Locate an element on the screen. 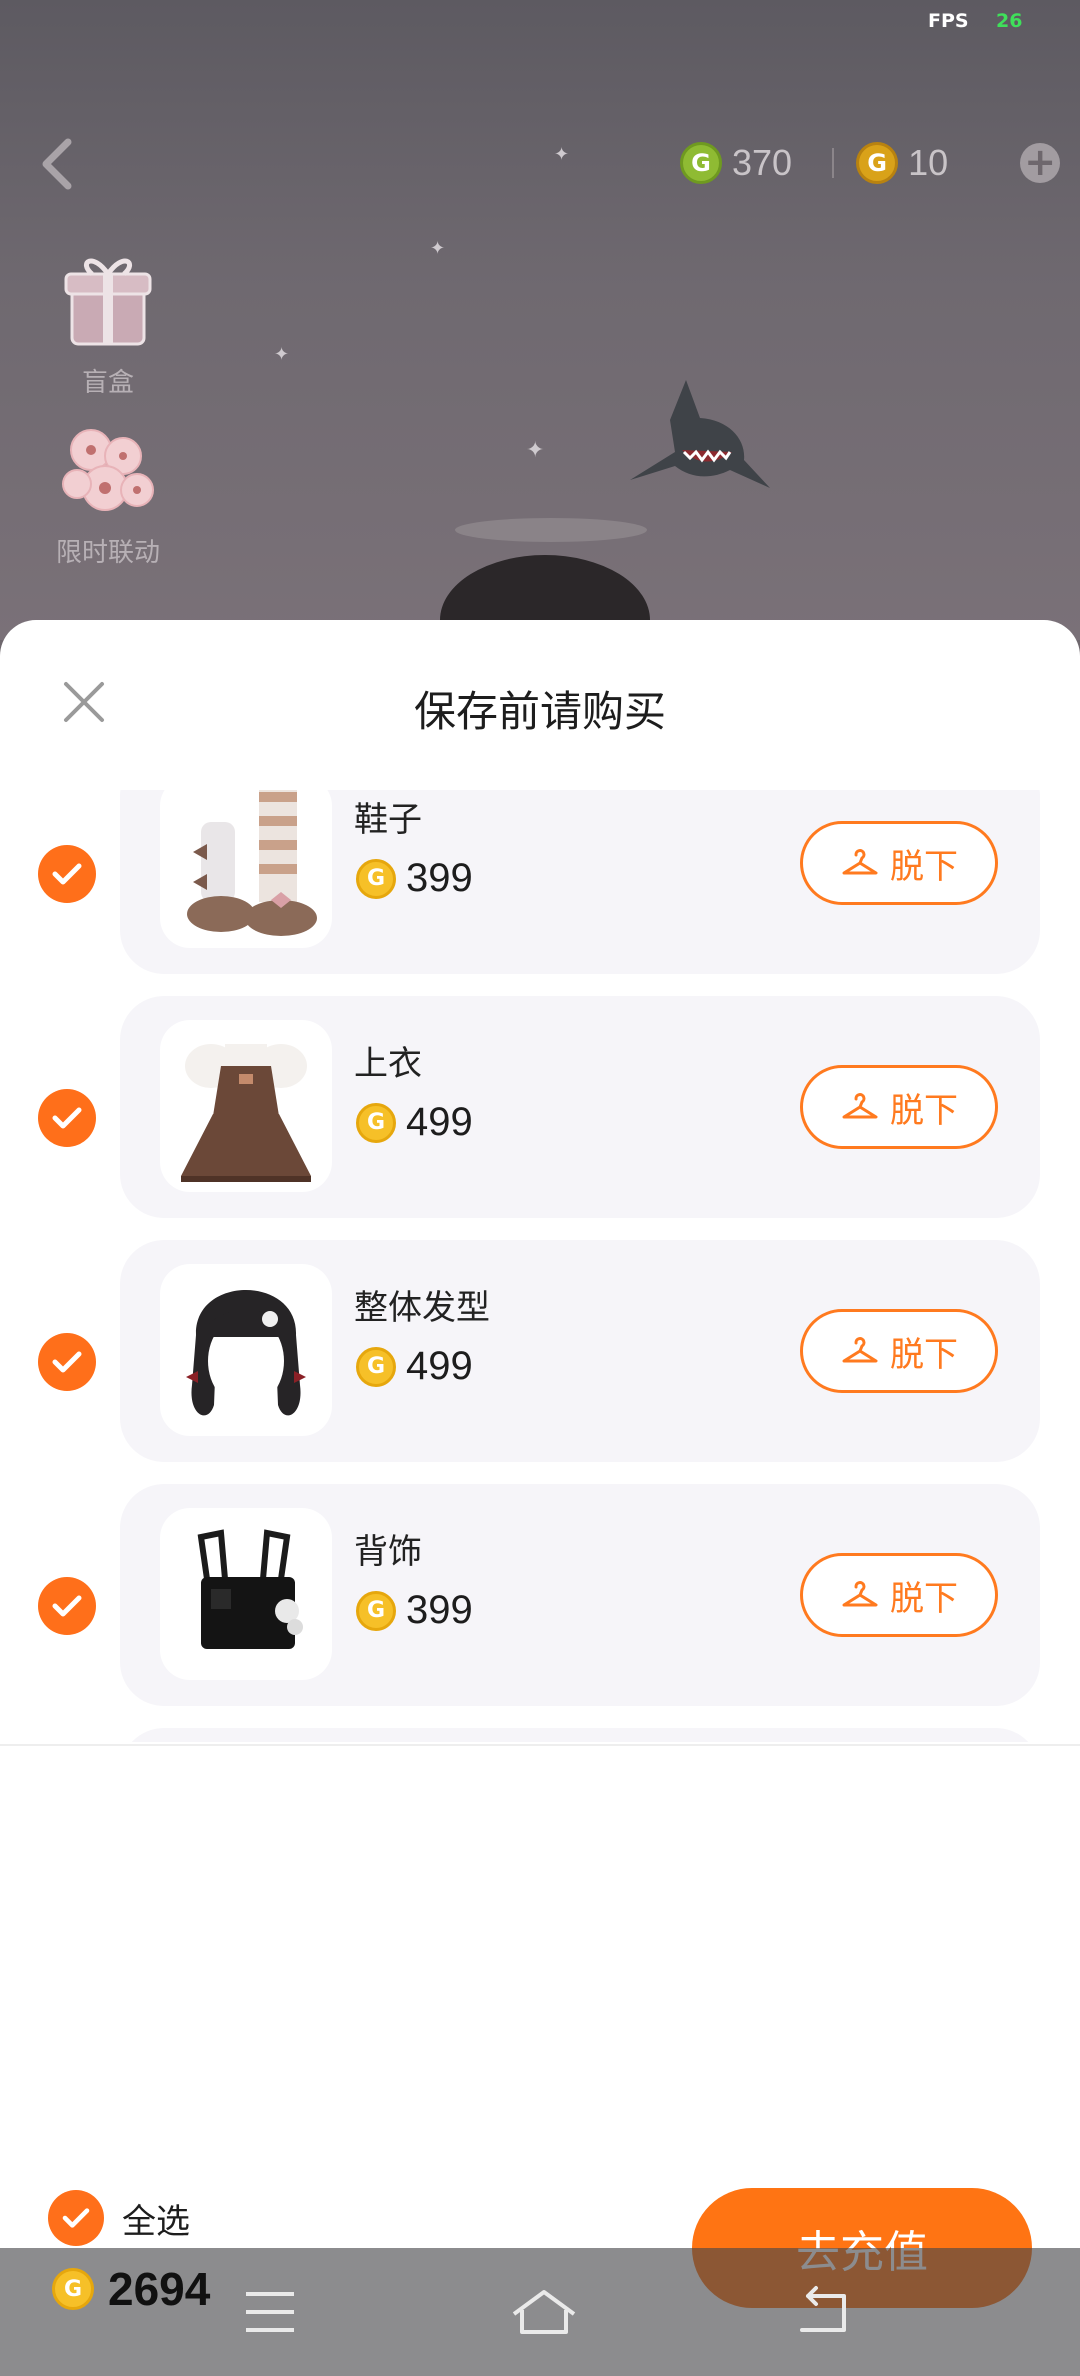 Image resolution: width=1080 pixels, height=2376 pixels. dress-thumbnail is located at coordinates (246, 1106).